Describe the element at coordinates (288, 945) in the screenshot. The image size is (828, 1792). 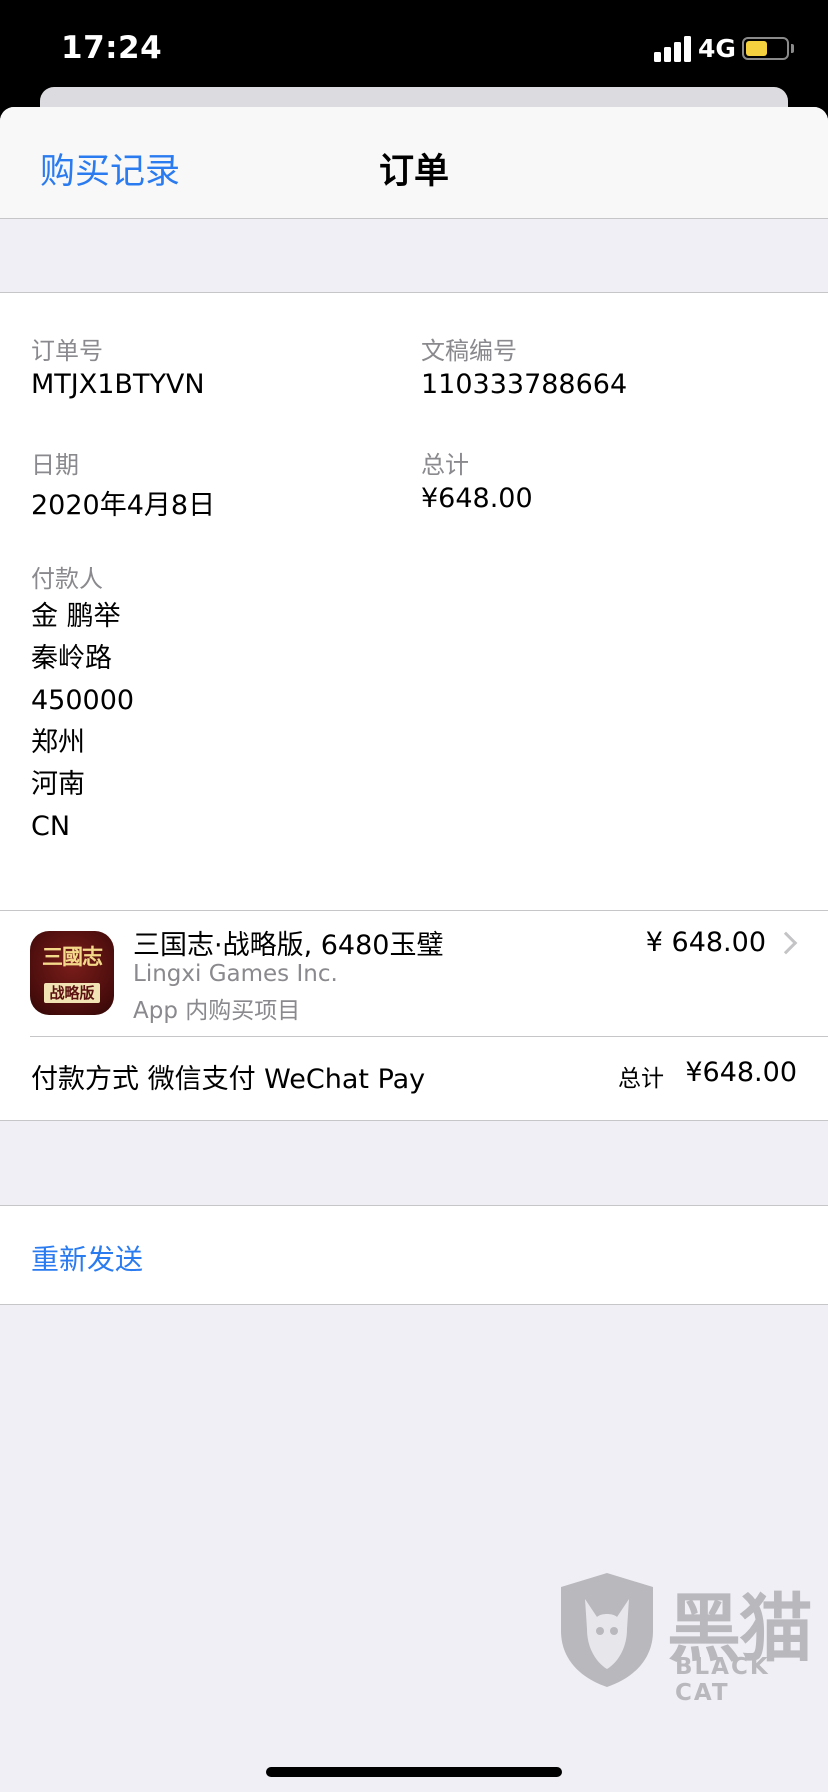
I see `item-name: 三国志·战略版, 6480玉璧` at that location.